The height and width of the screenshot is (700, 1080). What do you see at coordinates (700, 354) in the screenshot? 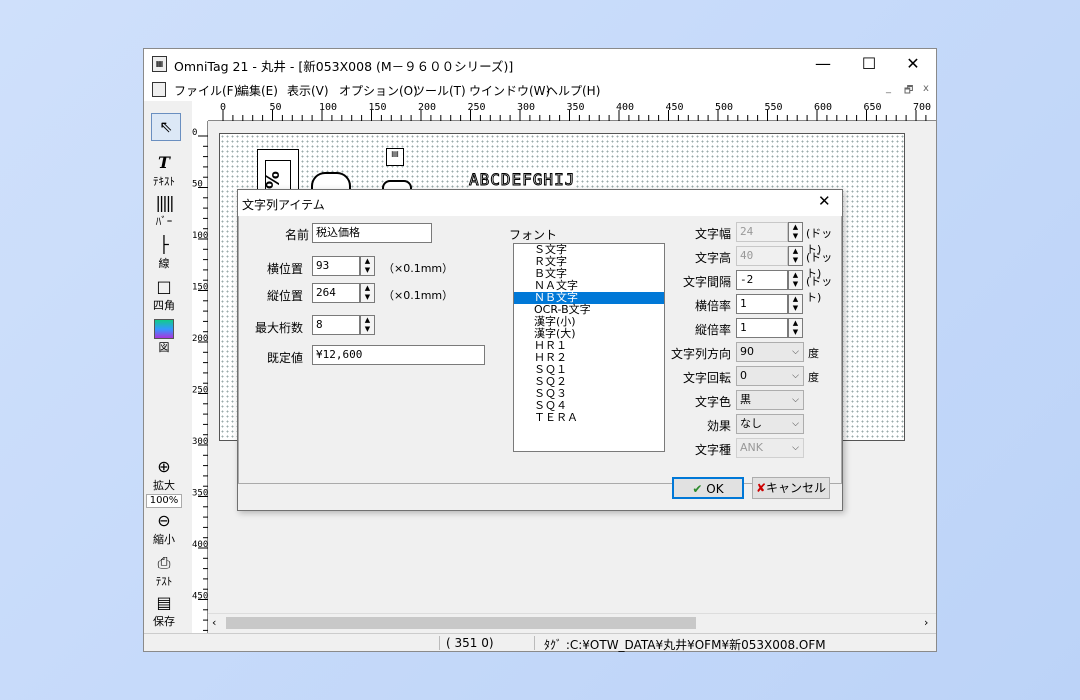
I see `direction-label: 文字列方向` at bounding box center [700, 354].